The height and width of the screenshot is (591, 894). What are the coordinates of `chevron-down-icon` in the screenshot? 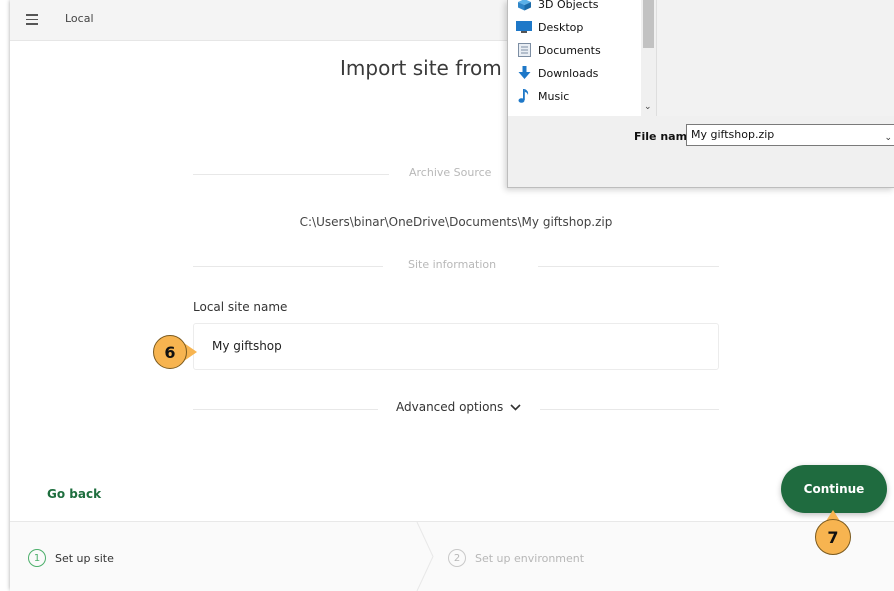 It's located at (514, 408).